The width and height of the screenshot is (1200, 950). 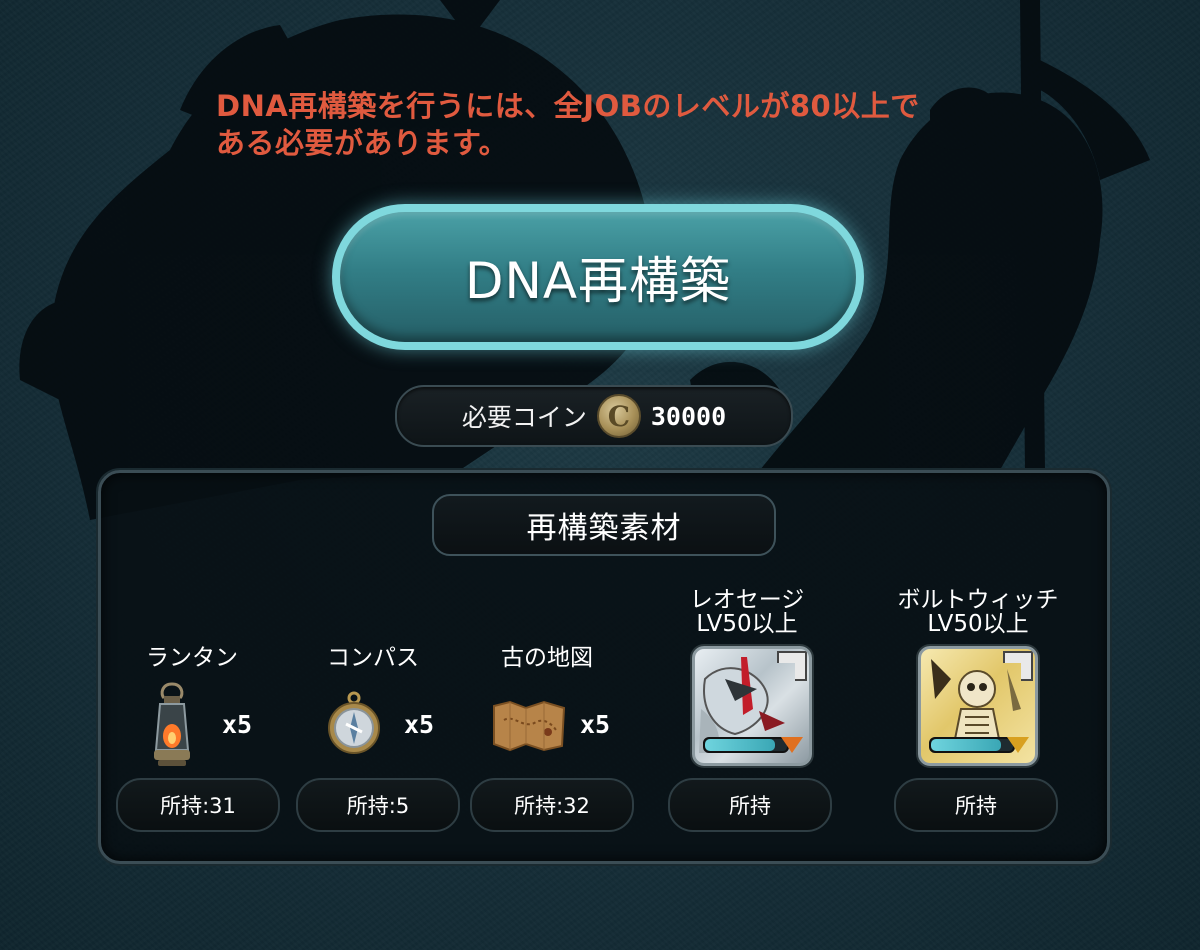 I want to click on required-coin-amount: 30000, so click(x=688, y=416).